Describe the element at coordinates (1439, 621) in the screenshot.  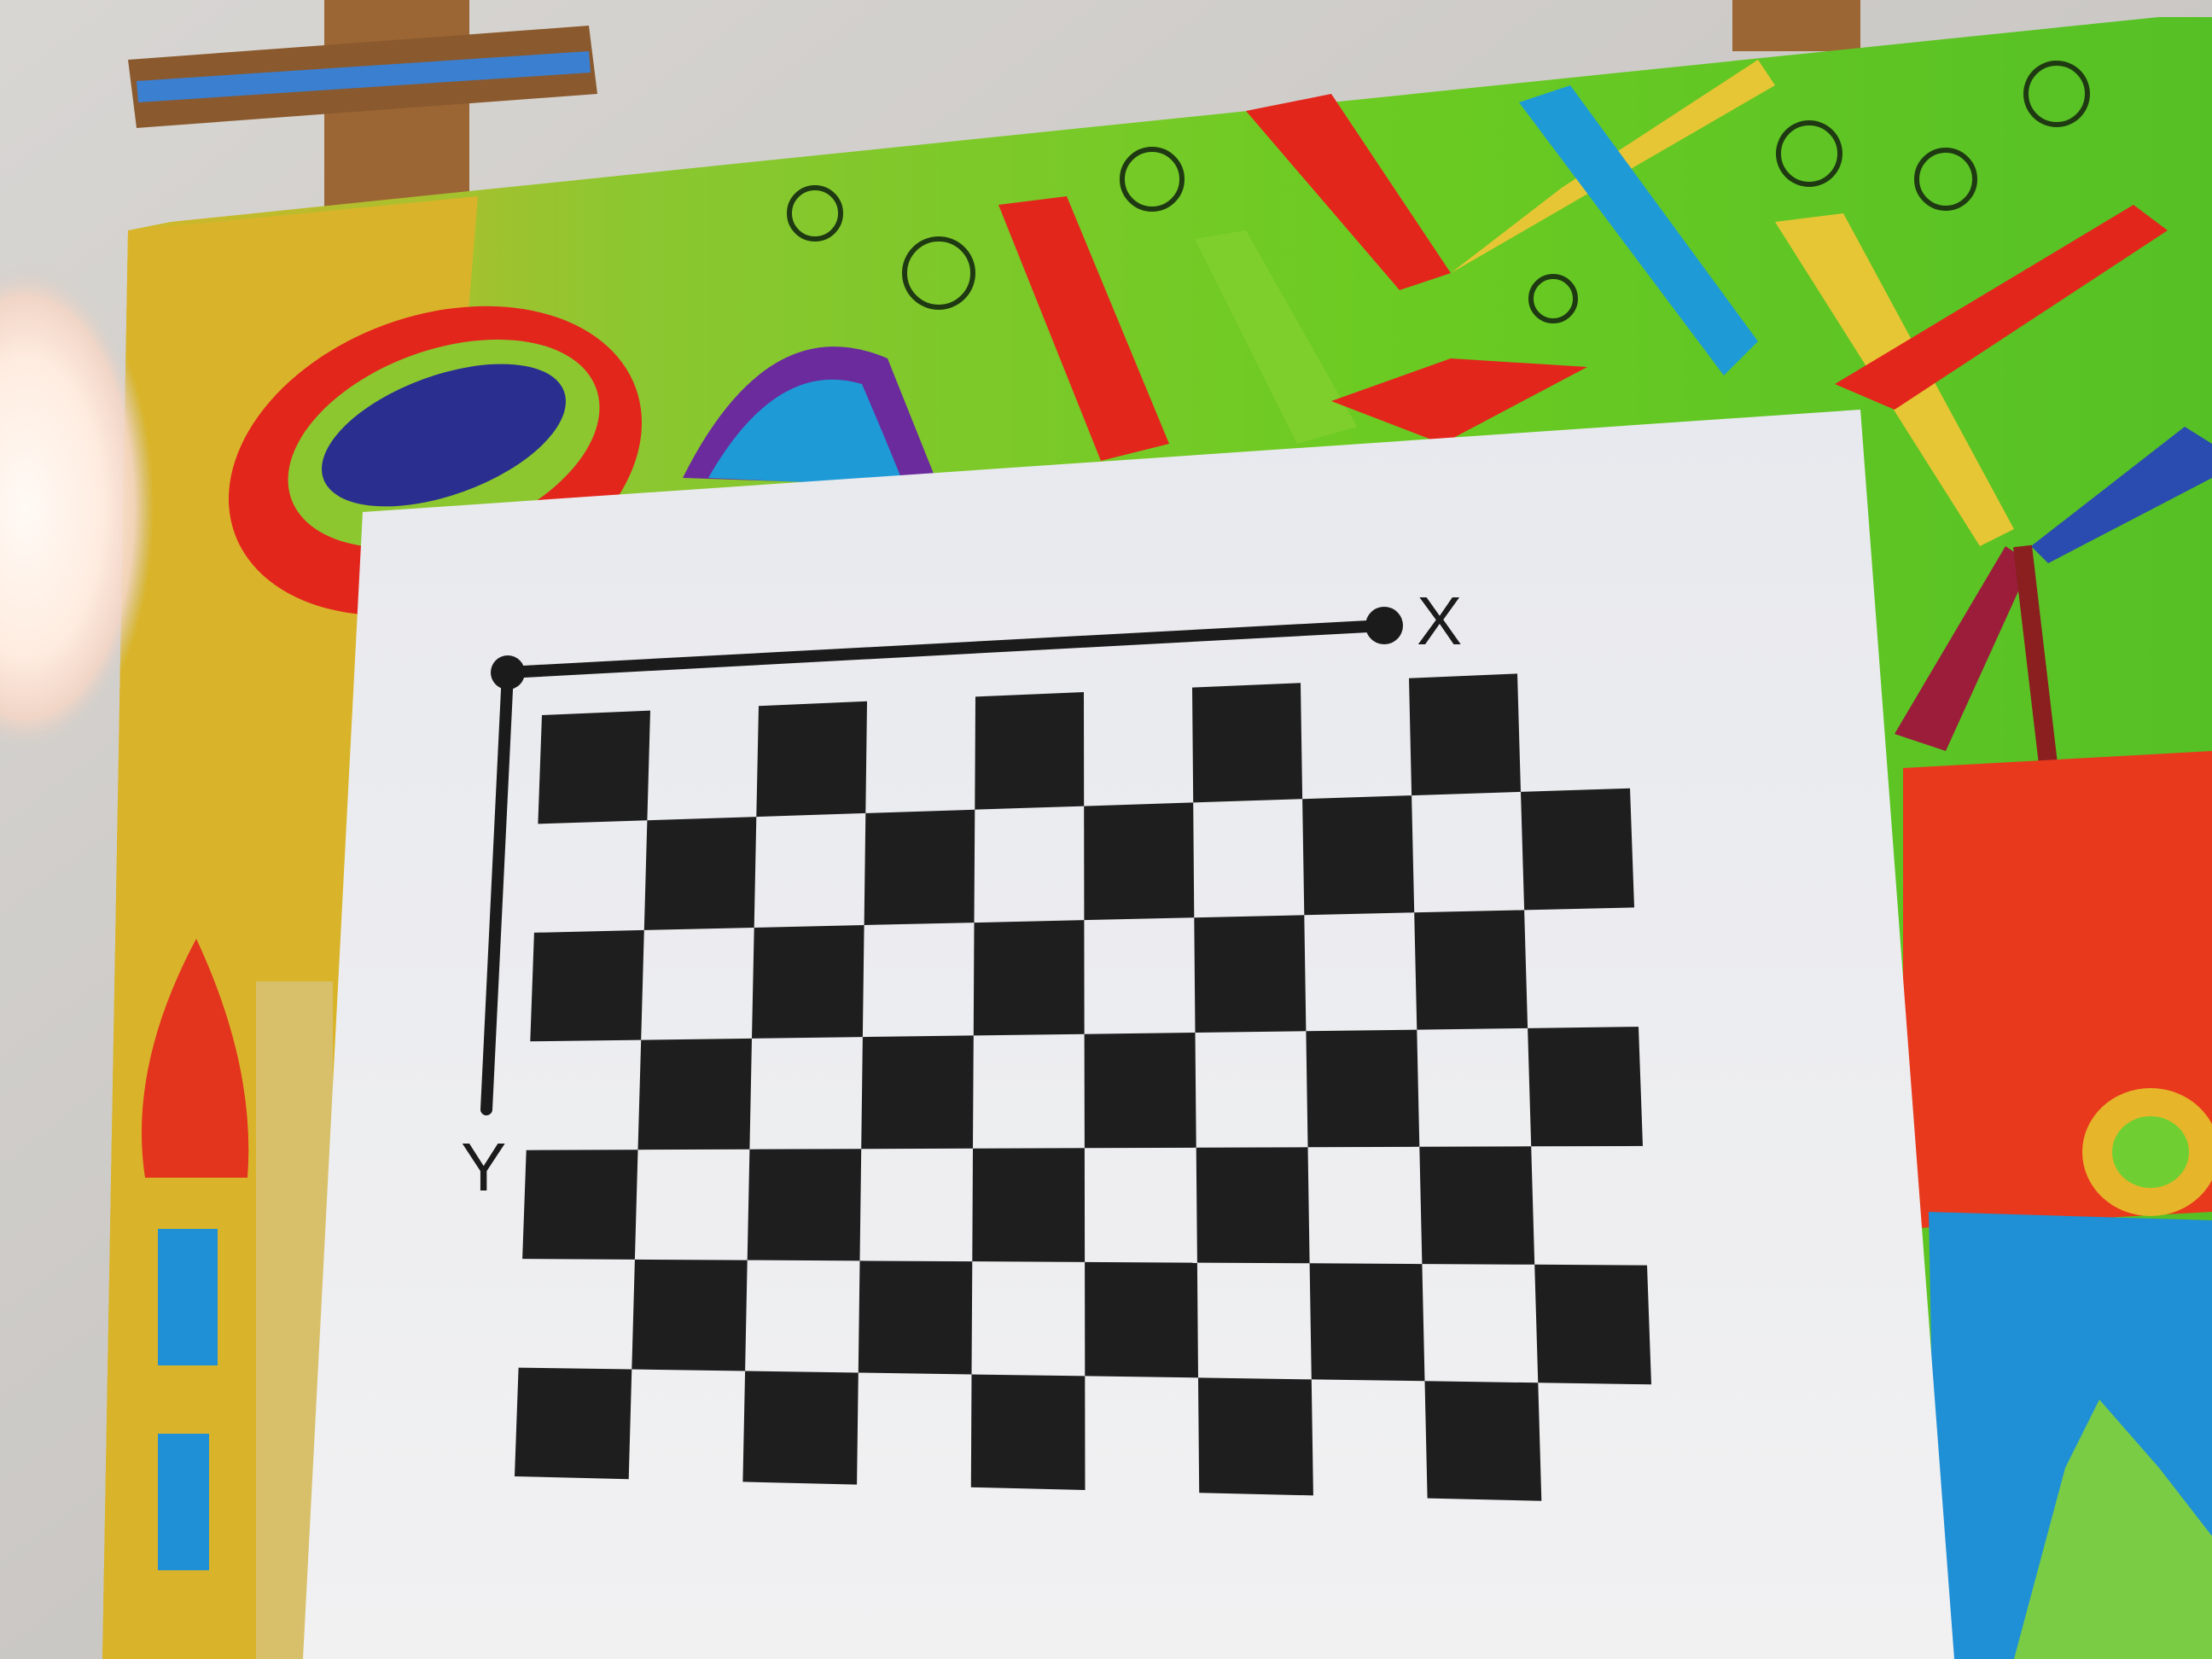
I see `axis-x-label: X` at that location.